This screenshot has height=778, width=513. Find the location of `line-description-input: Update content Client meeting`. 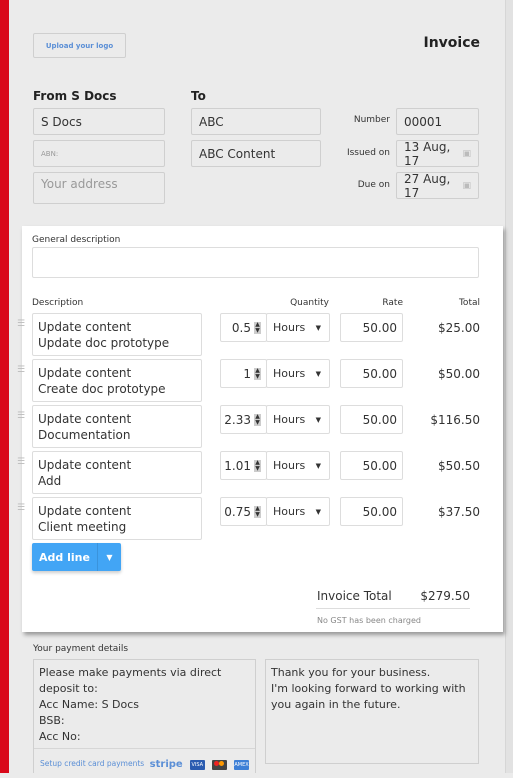

line-description-input: Update content Client meeting is located at coordinates (117, 518).